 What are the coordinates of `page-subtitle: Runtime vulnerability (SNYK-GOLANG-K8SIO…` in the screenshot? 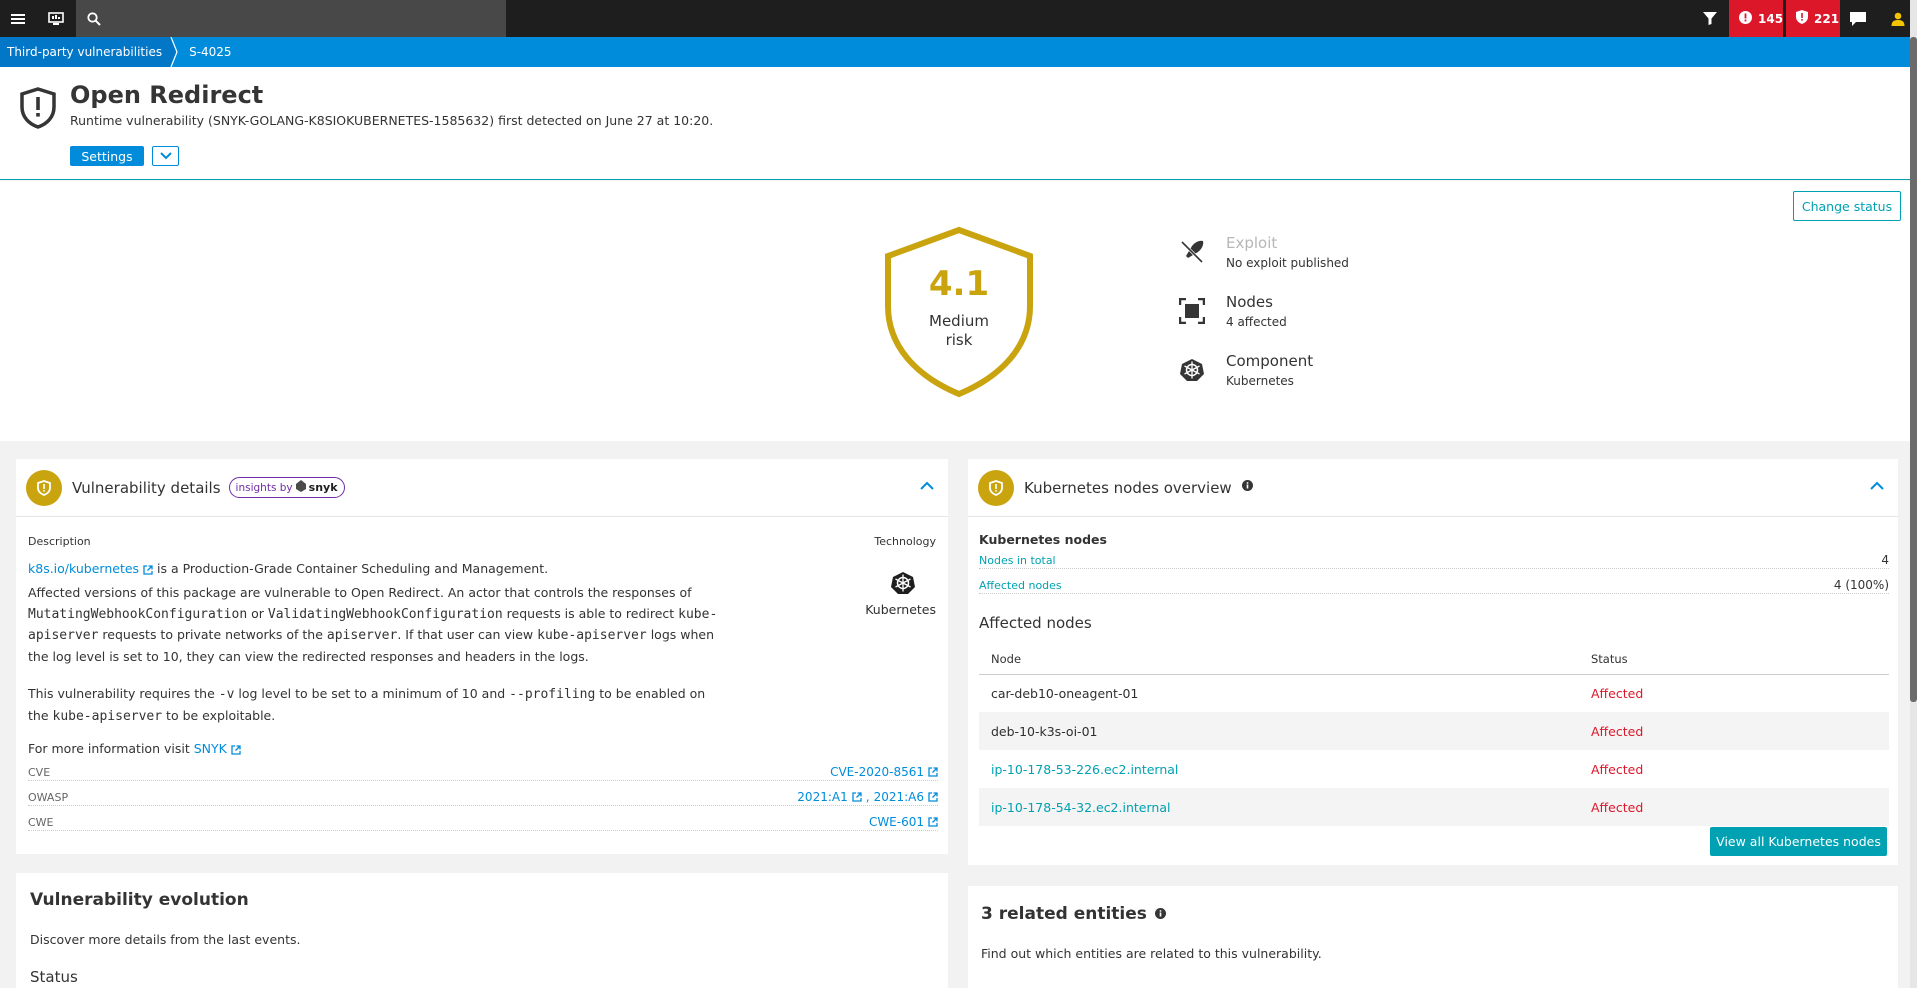 It's located at (392, 120).